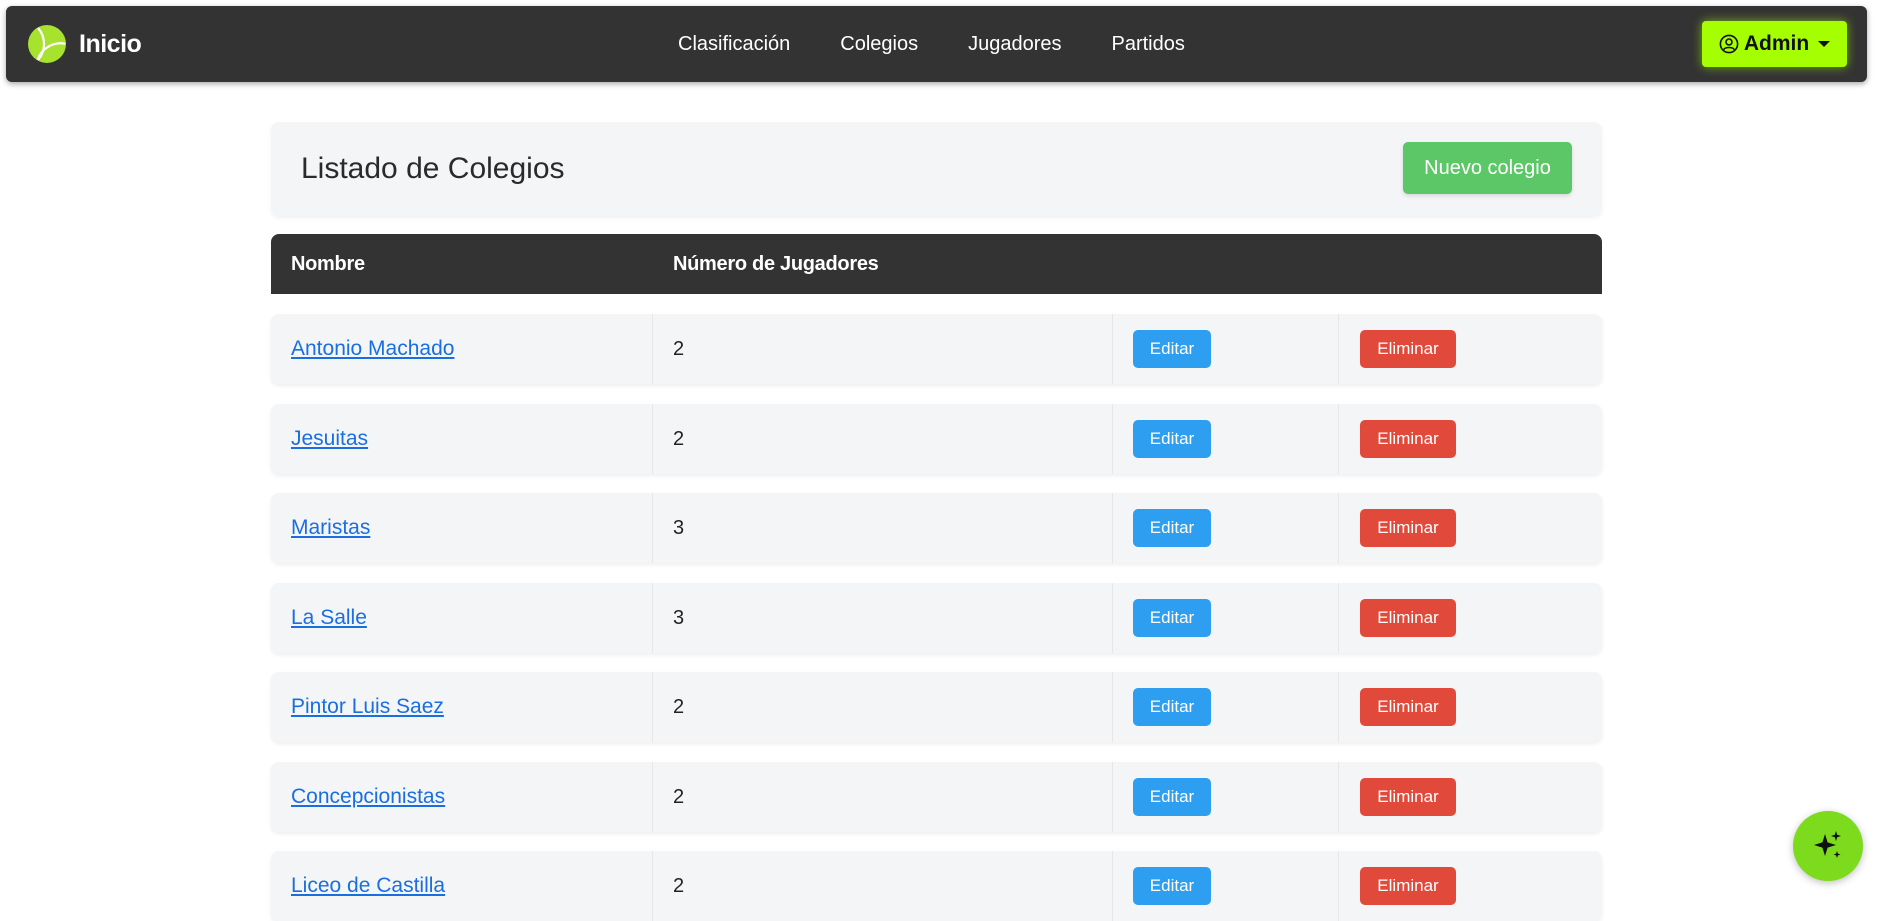 This screenshot has width=1878, height=921. Describe the element at coordinates (433, 168) in the screenshot. I see `page-title: Listado de Colegios` at that location.